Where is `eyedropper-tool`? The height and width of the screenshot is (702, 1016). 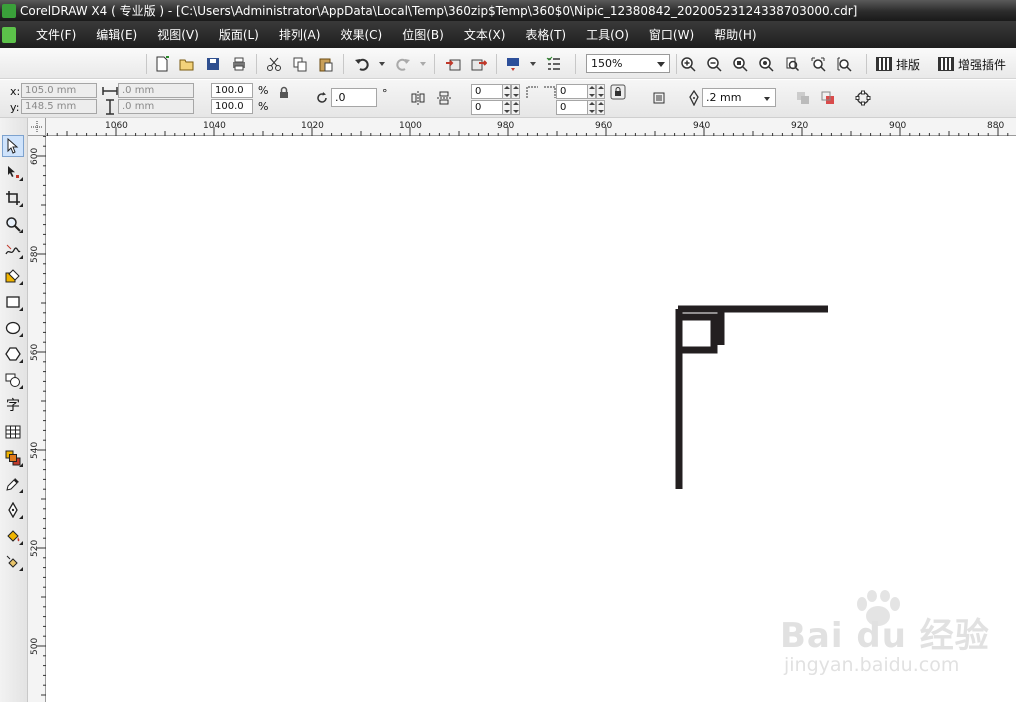
eyedropper-tool is located at coordinates (13, 484).